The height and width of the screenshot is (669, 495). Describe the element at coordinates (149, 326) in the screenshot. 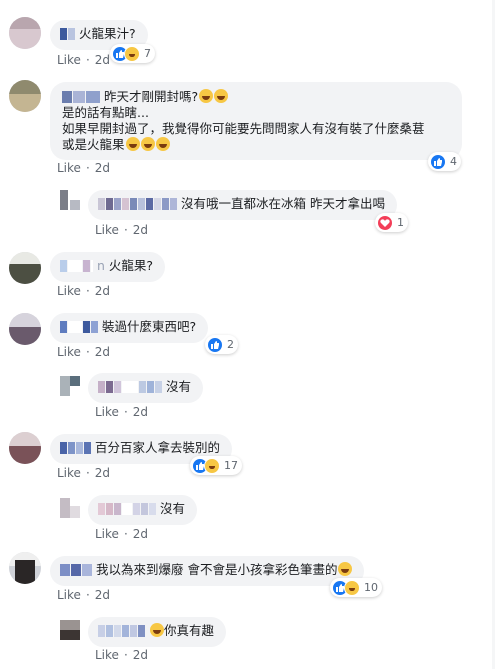

I see `comment-text: 裝過什麼東西吧?` at that location.